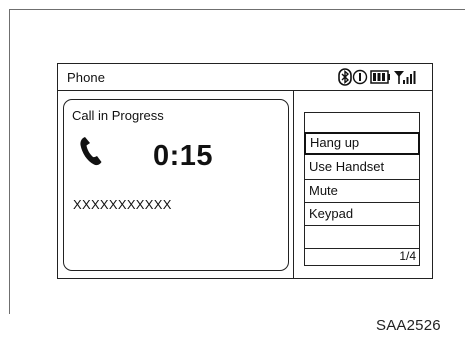 The width and height of the screenshot is (465, 340). I want to click on signal-icon, so click(405, 77).